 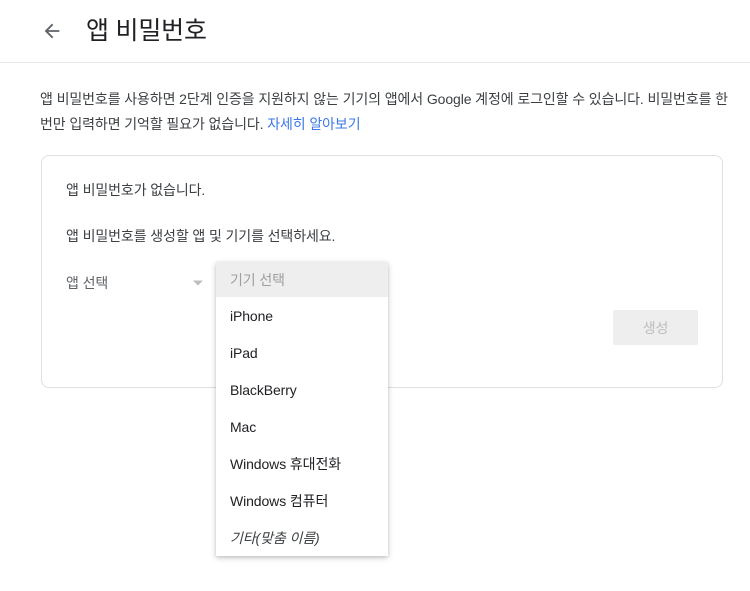 I want to click on dropdown-item-windows-computer: Windows 컴퓨터, so click(x=302, y=500).